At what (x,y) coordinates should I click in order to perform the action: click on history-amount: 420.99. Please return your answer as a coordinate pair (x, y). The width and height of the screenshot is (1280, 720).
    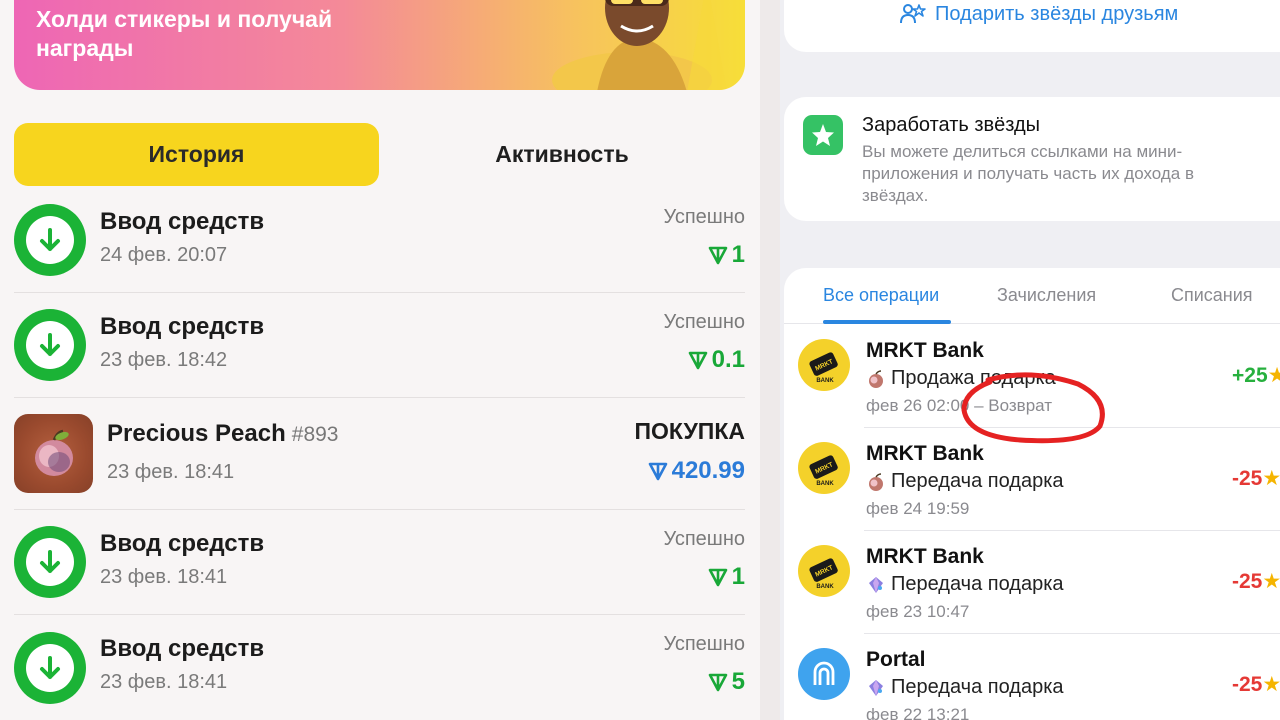
    Looking at the image, I should click on (696, 471).